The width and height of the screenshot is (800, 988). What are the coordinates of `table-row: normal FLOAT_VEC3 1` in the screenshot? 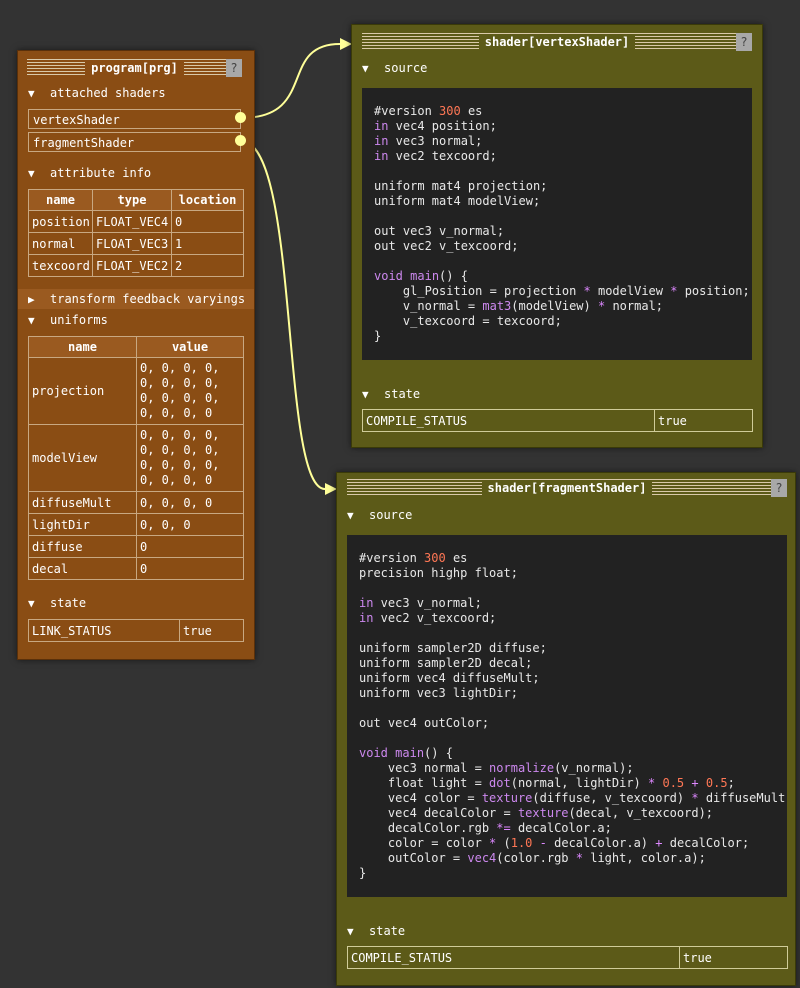 It's located at (136, 243).